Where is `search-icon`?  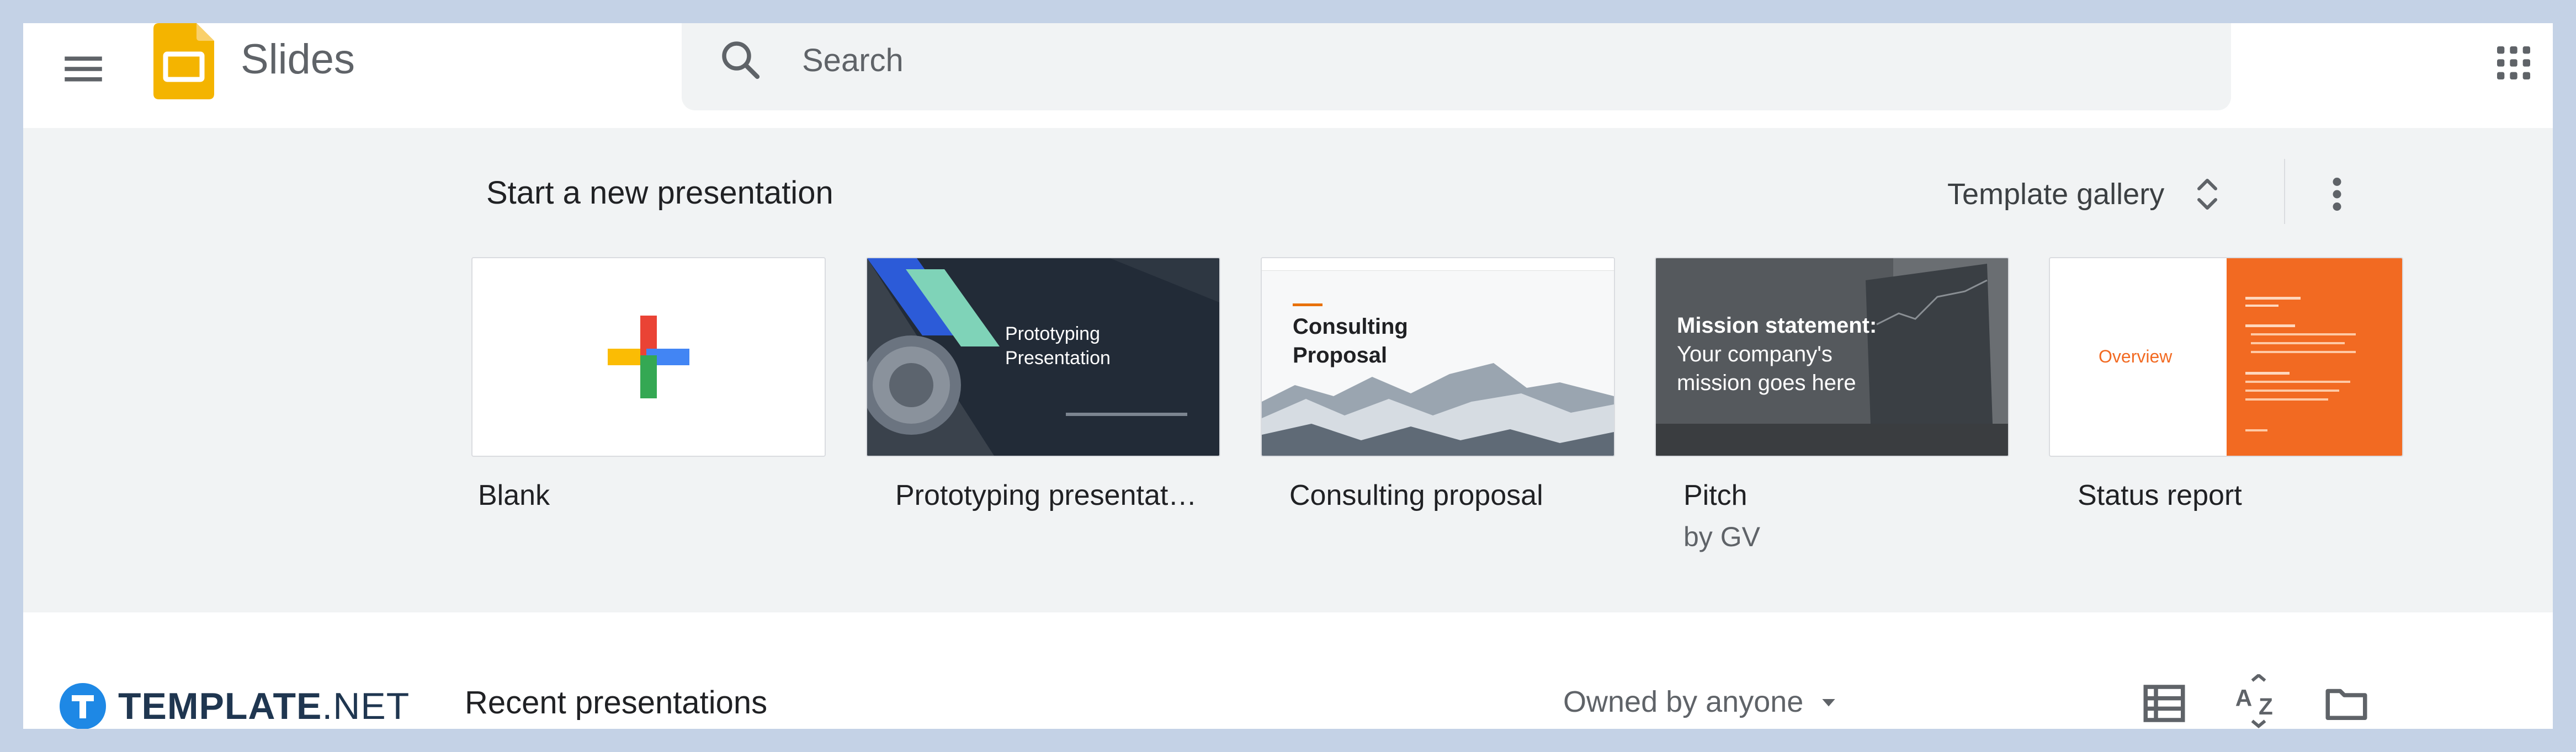
search-icon is located at coordinates (741, 60).